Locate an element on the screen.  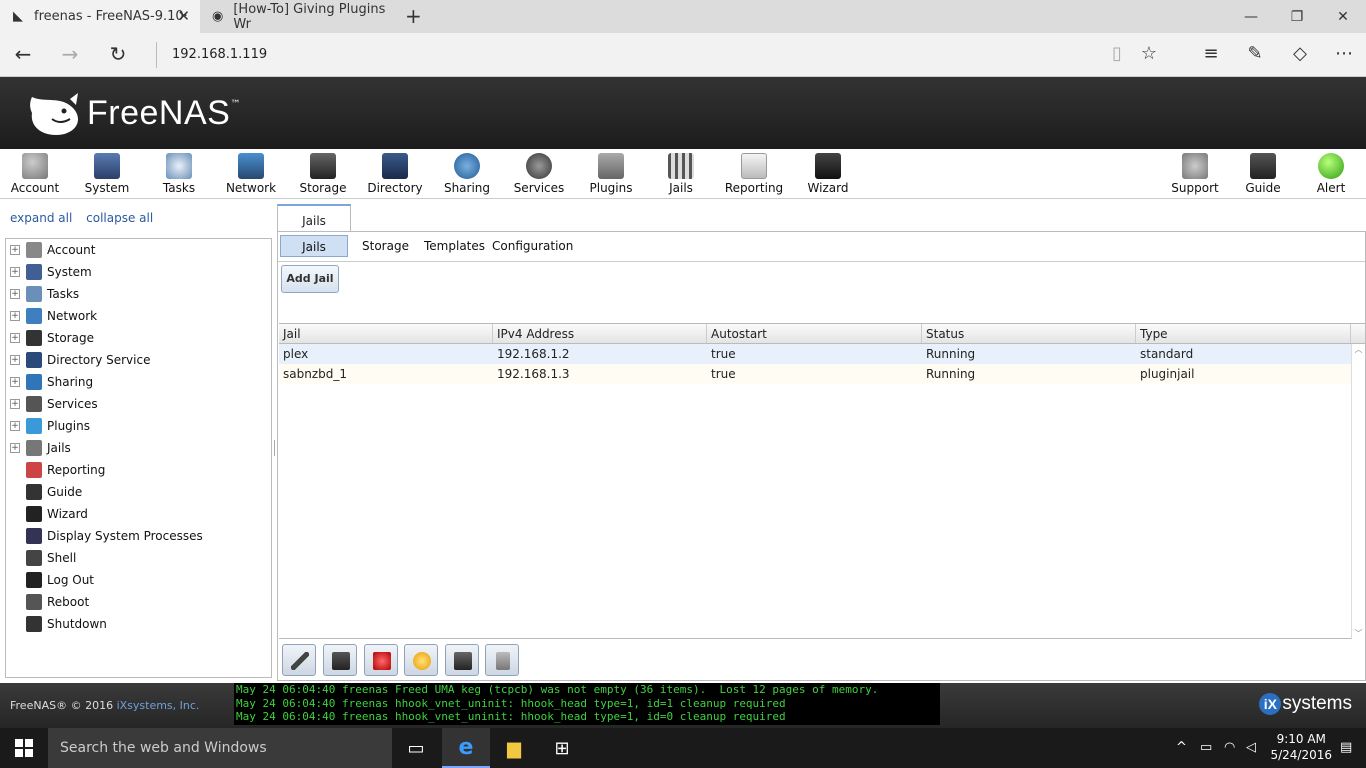
stop-jail-button is located at coordinates (381, 660).